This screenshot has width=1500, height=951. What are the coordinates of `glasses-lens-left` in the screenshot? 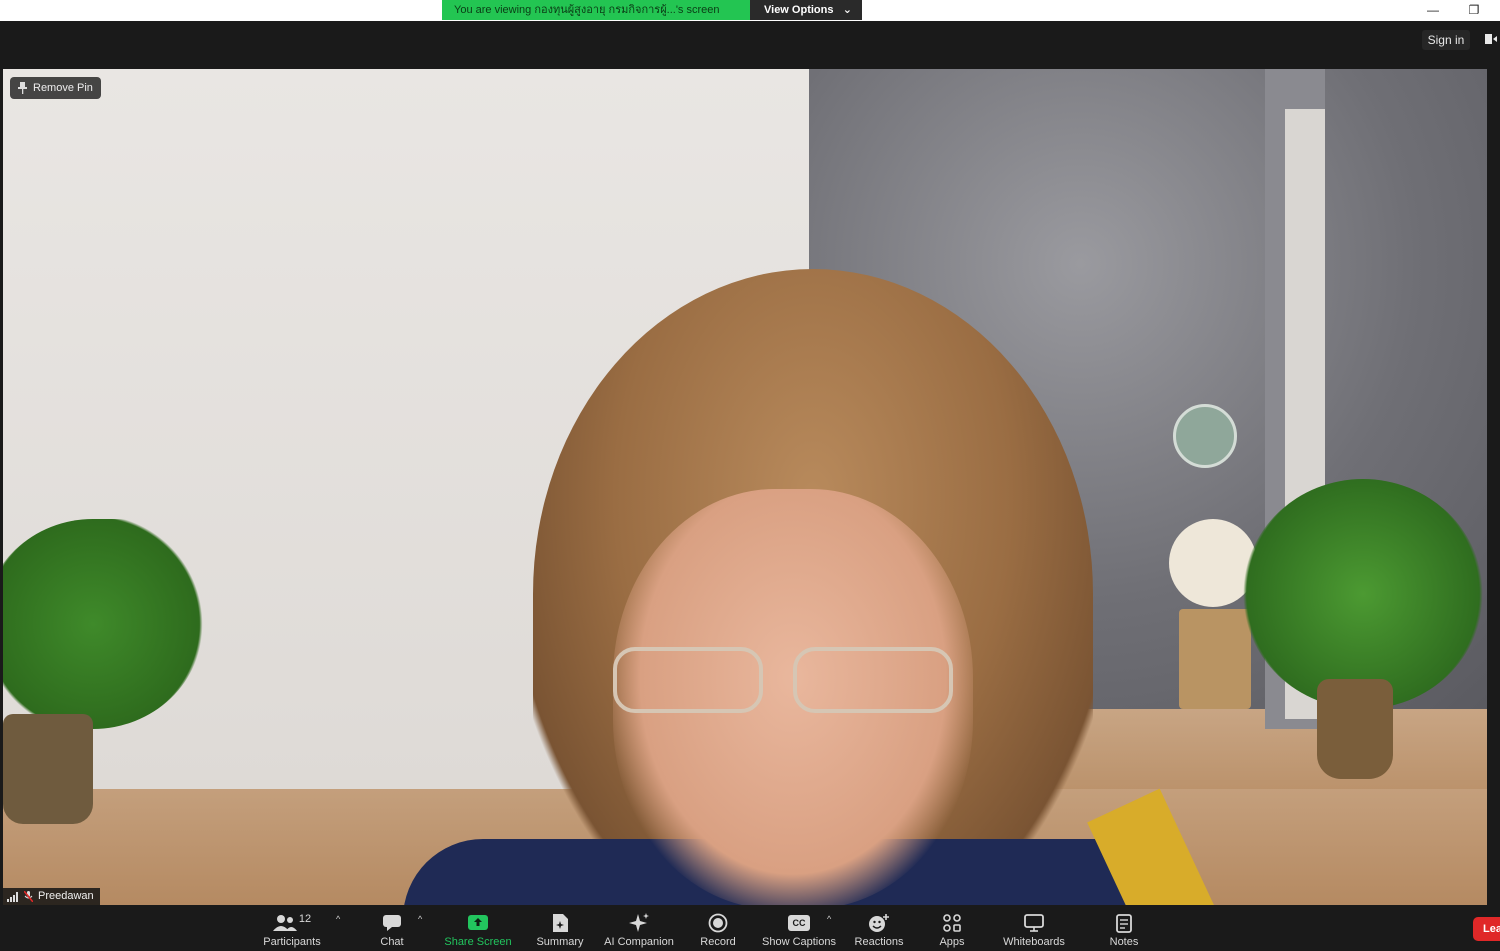 It's located at (688, 680).